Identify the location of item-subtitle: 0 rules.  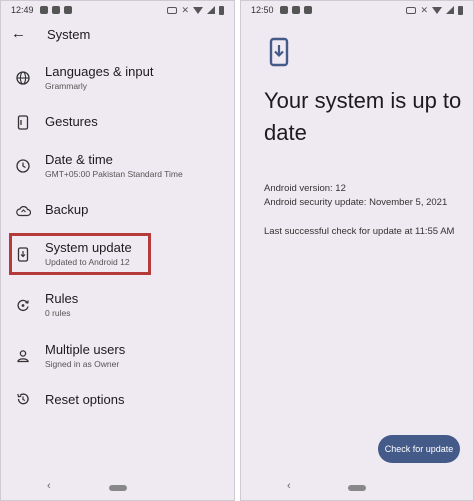
(58, 313).